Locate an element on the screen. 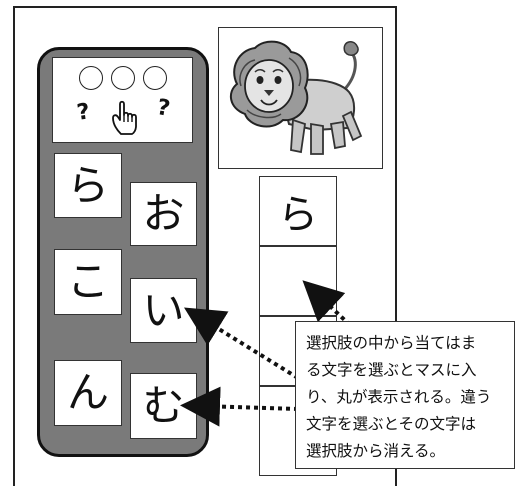 This screenshot has height=486, width=515. choice-card: こ is located at coordinates (88, 282).